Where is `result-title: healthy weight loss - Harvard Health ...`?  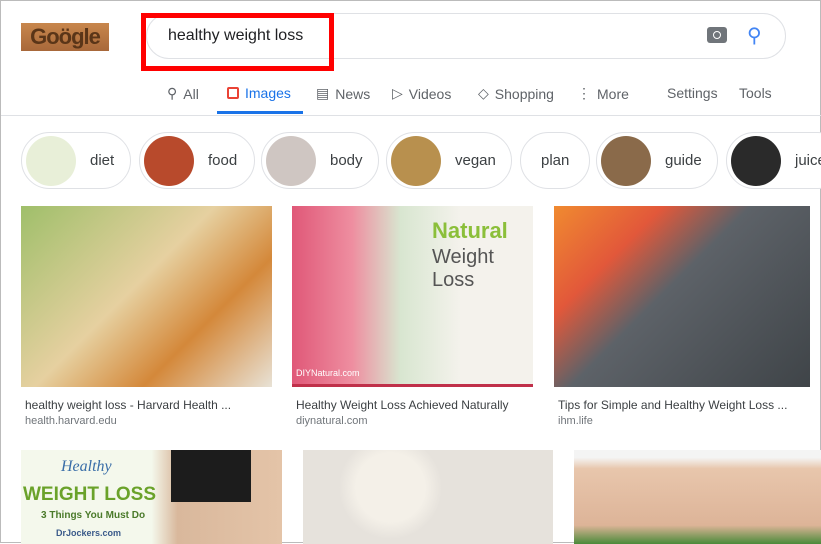 result-title: healthy weight loss - Harvard Health ... is located at coordinates (128, 405).